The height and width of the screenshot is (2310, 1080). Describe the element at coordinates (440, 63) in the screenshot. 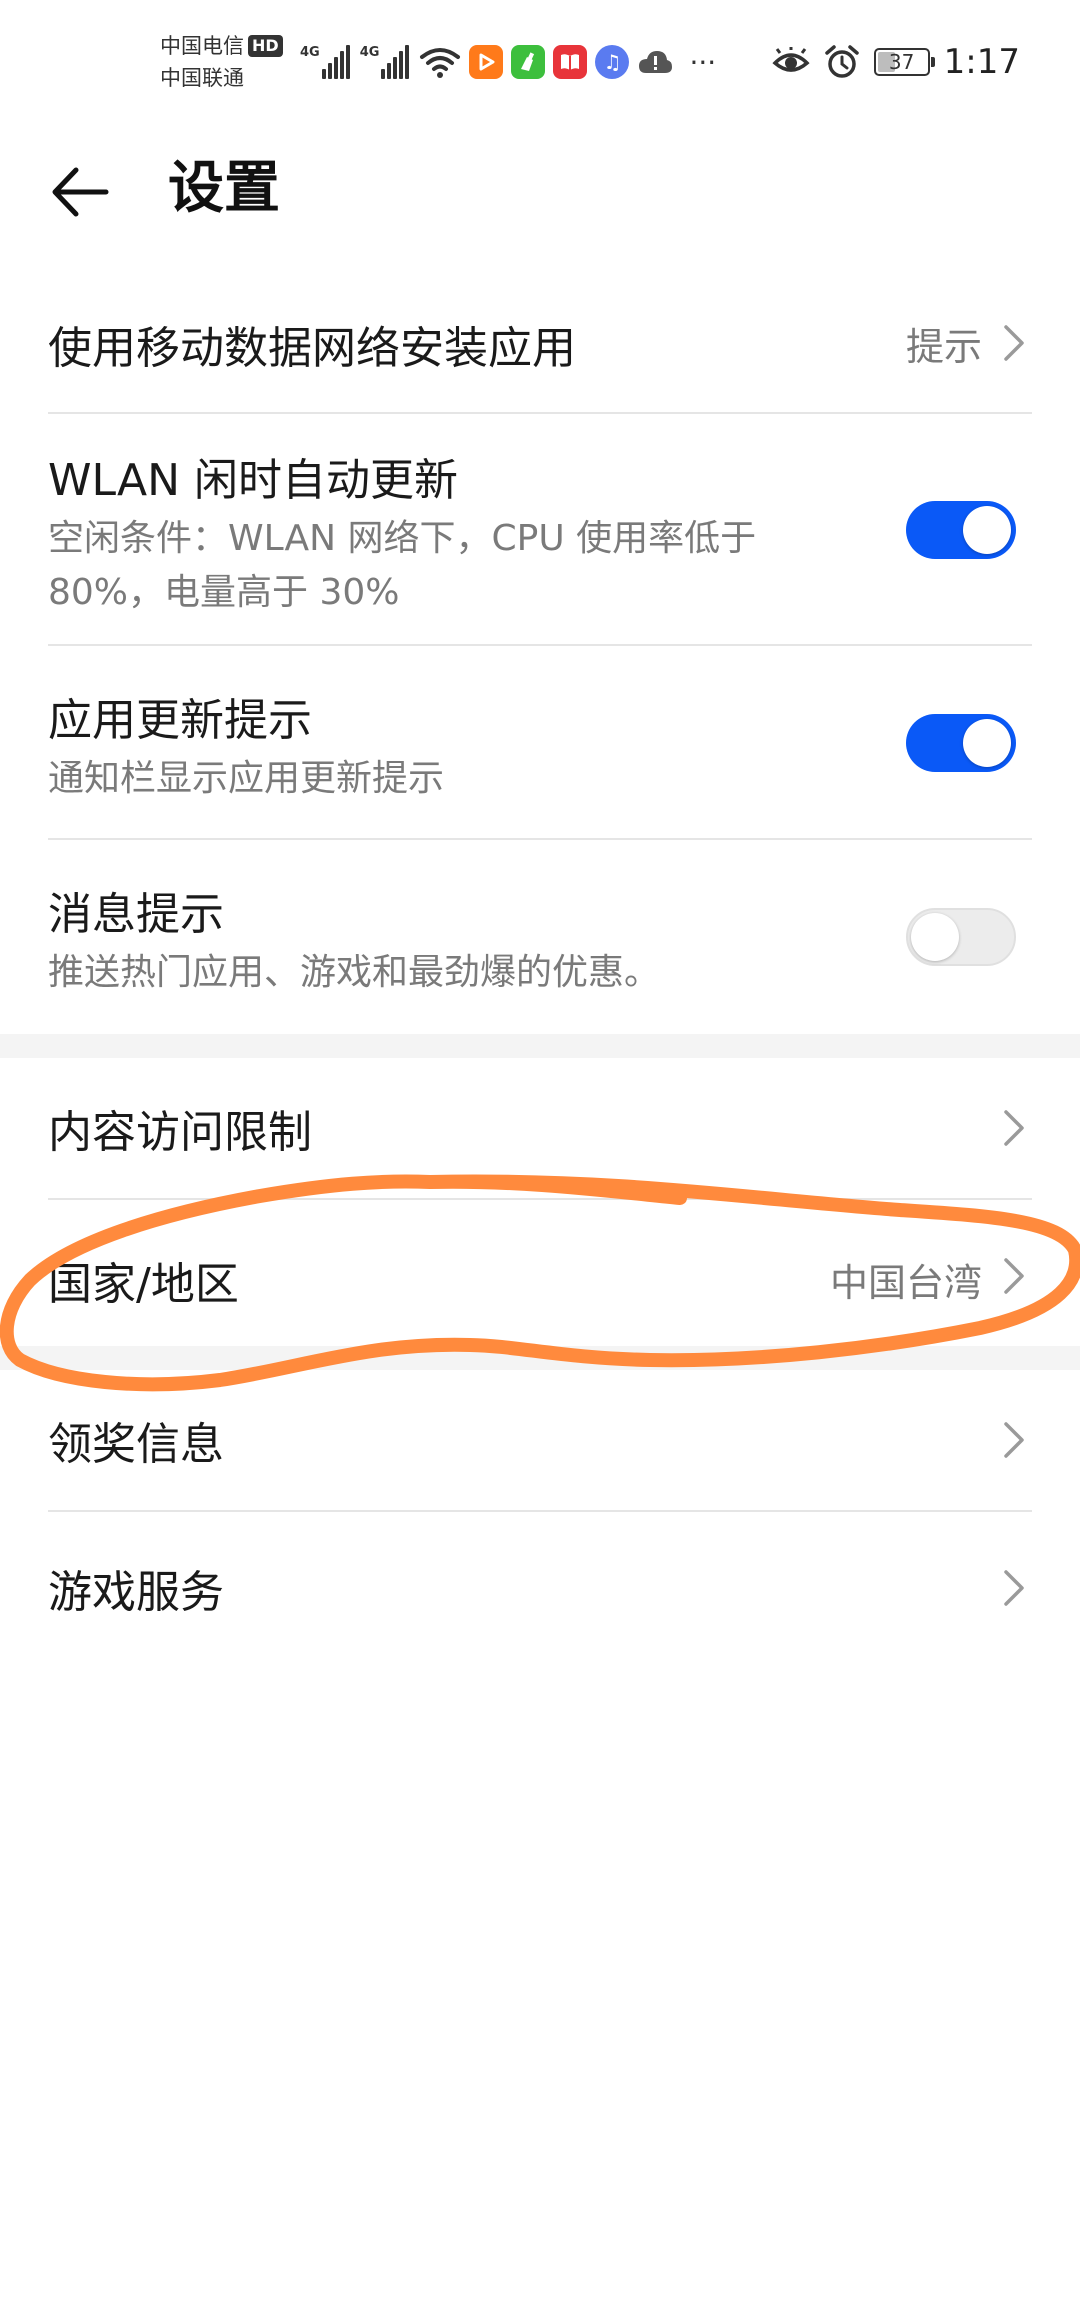

I see `wifi-icon` at that location.